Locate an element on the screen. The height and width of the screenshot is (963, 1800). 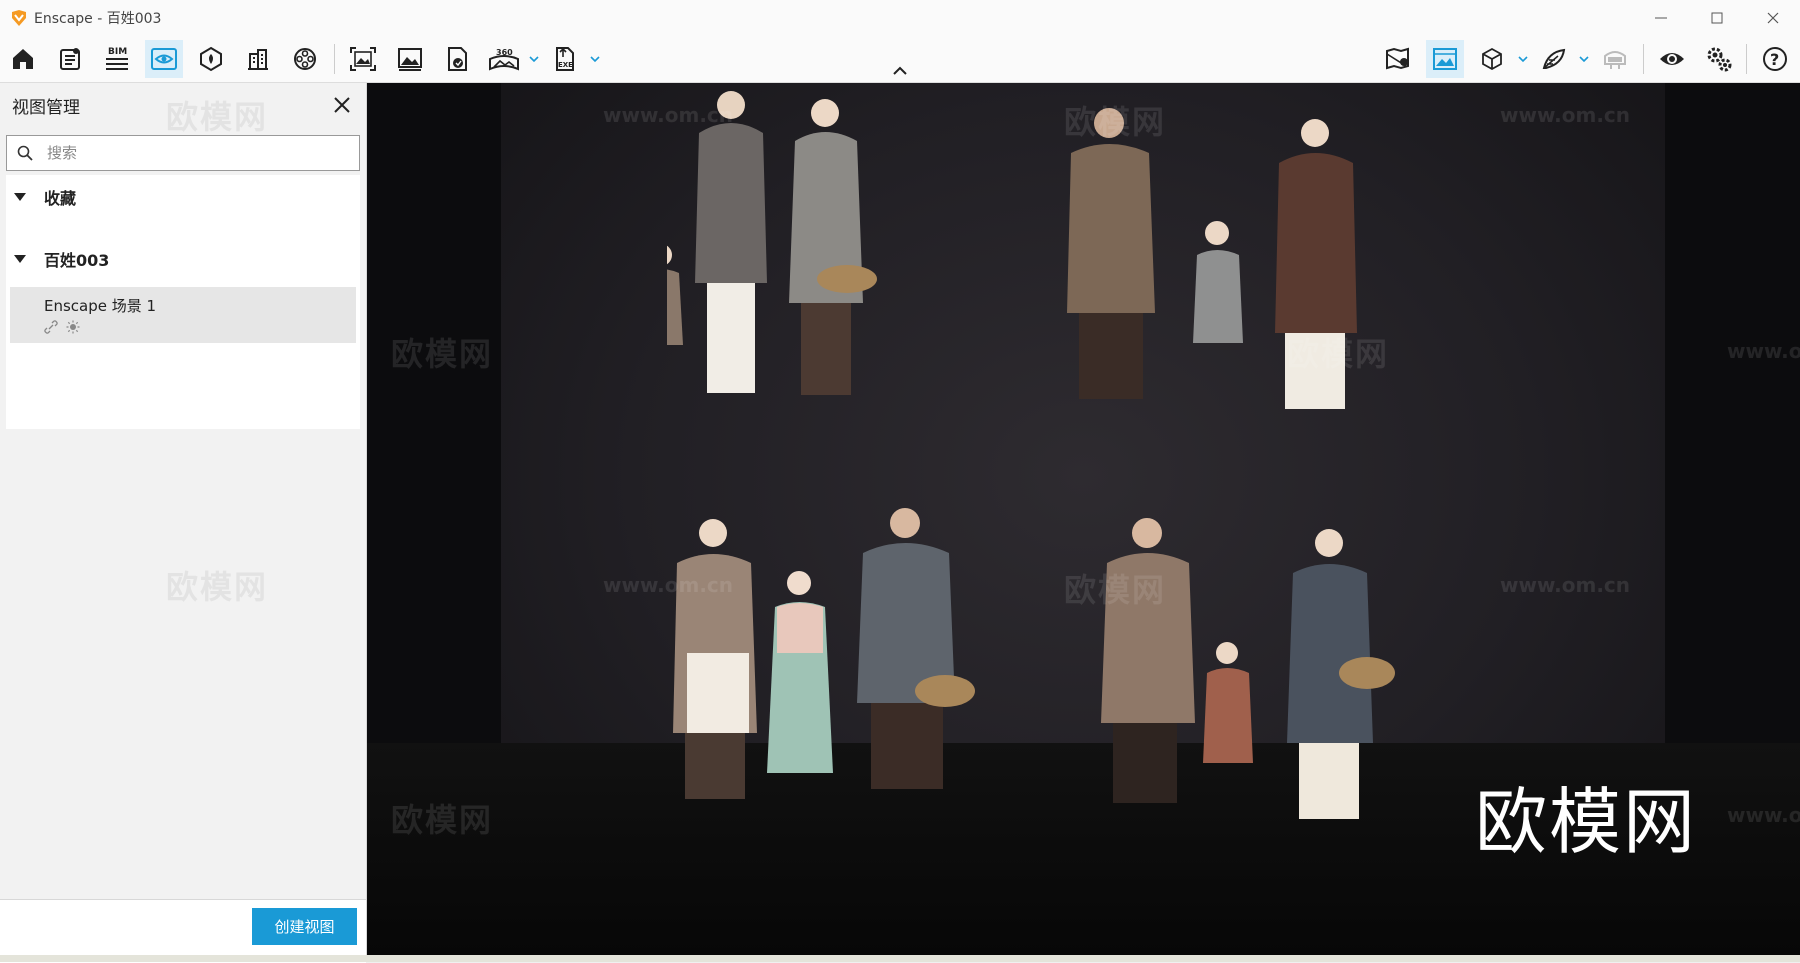
chevron-up-icon is located at coordinates (900, 70).